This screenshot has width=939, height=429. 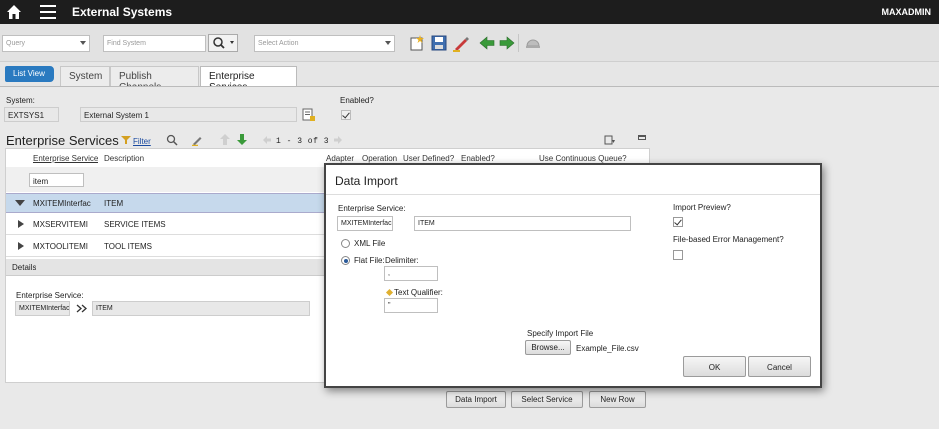 I want to click on row-description: ITEM, so click(x=114, y=203).